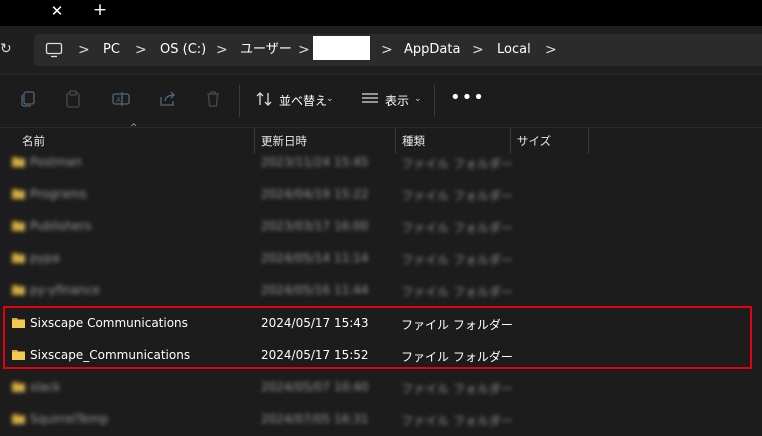 The width and height of the screenshot is (762, 436). I want to click on view-chevron-down-icon: ⌄, so click(418, 99).